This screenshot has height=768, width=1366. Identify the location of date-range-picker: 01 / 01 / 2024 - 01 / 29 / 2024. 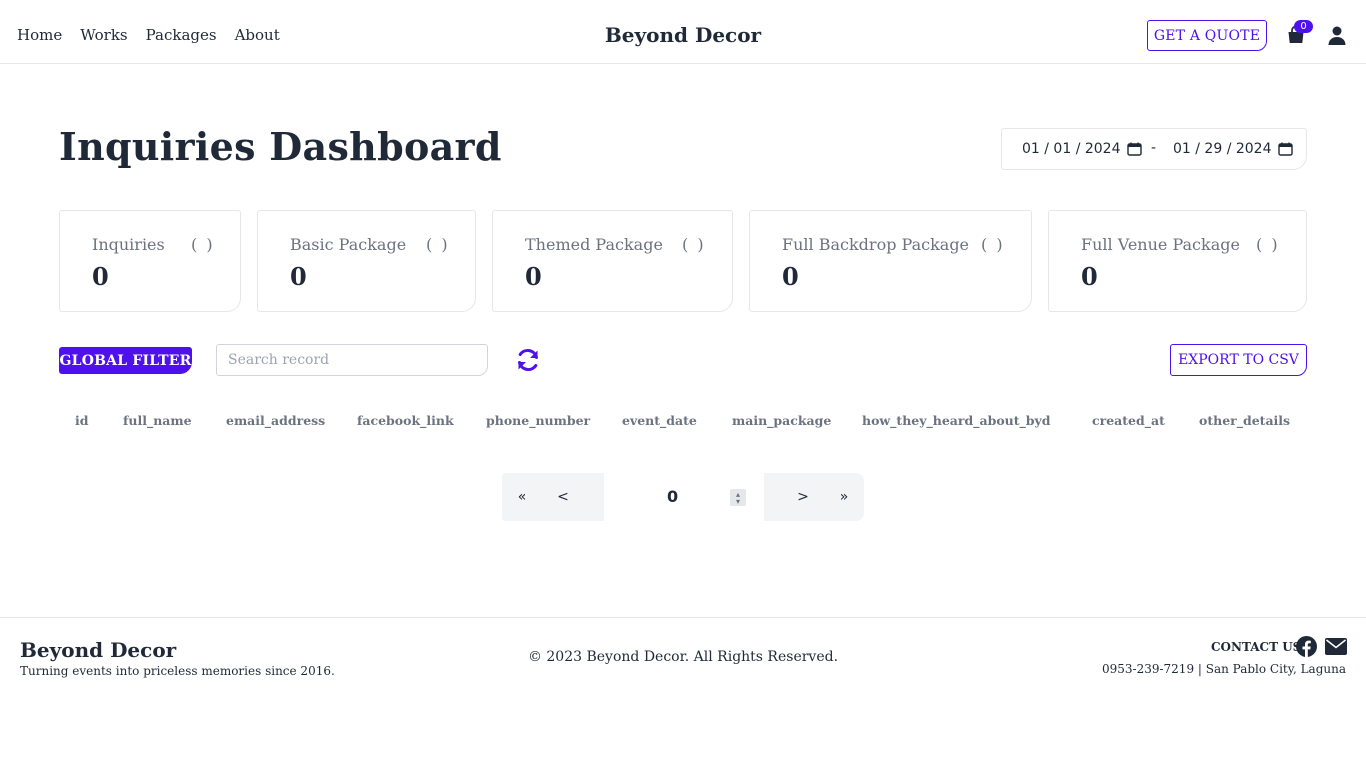
(1154, 149).